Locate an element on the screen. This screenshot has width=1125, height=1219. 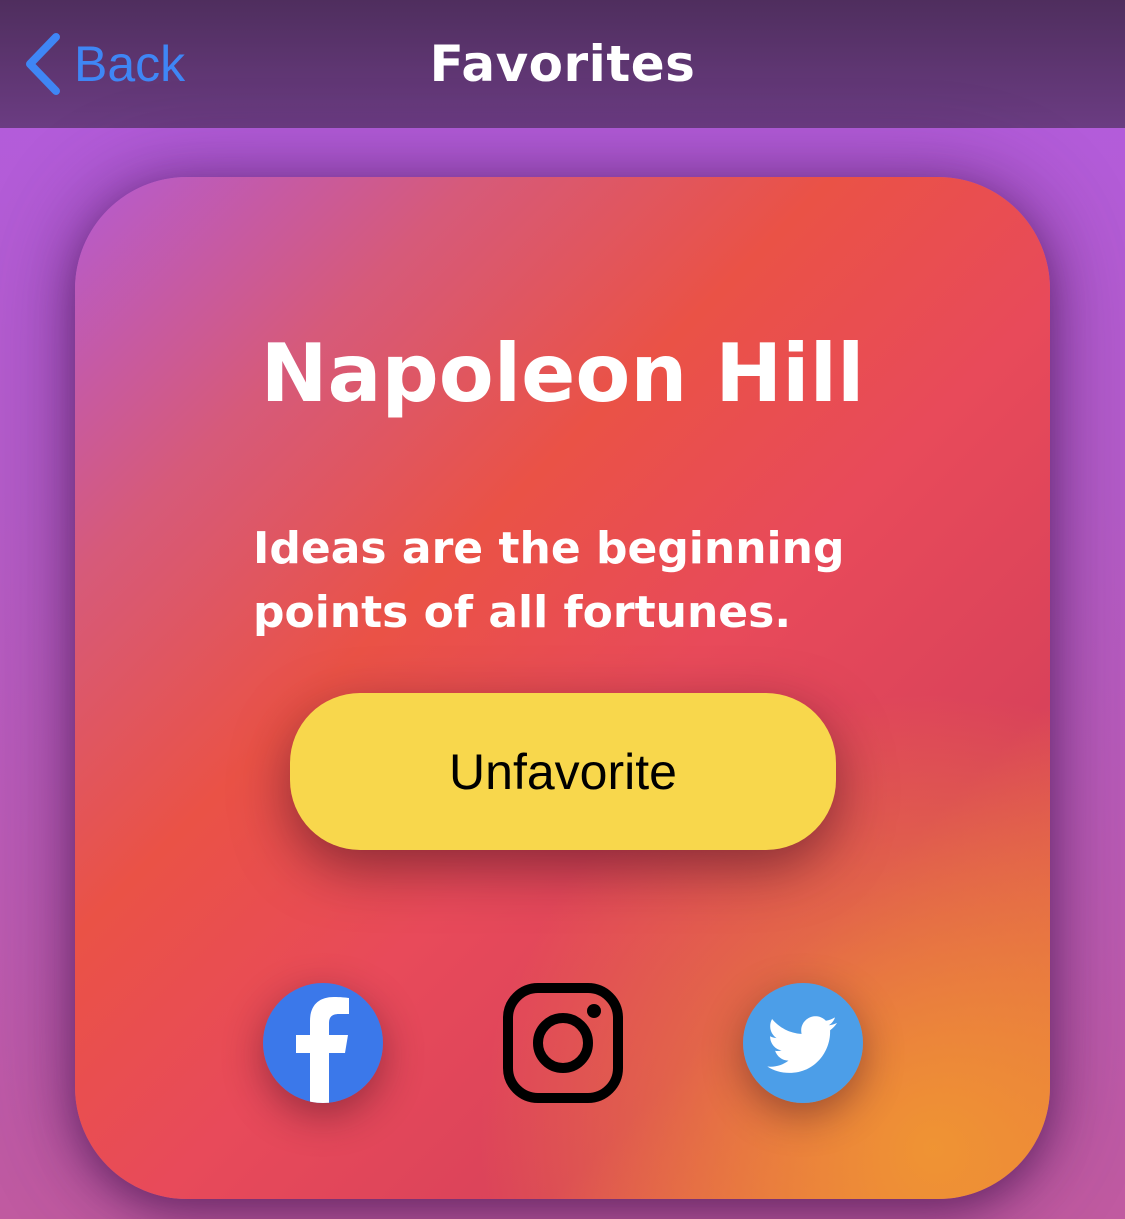
twitter-icon is located at coordinates (803, 1043).